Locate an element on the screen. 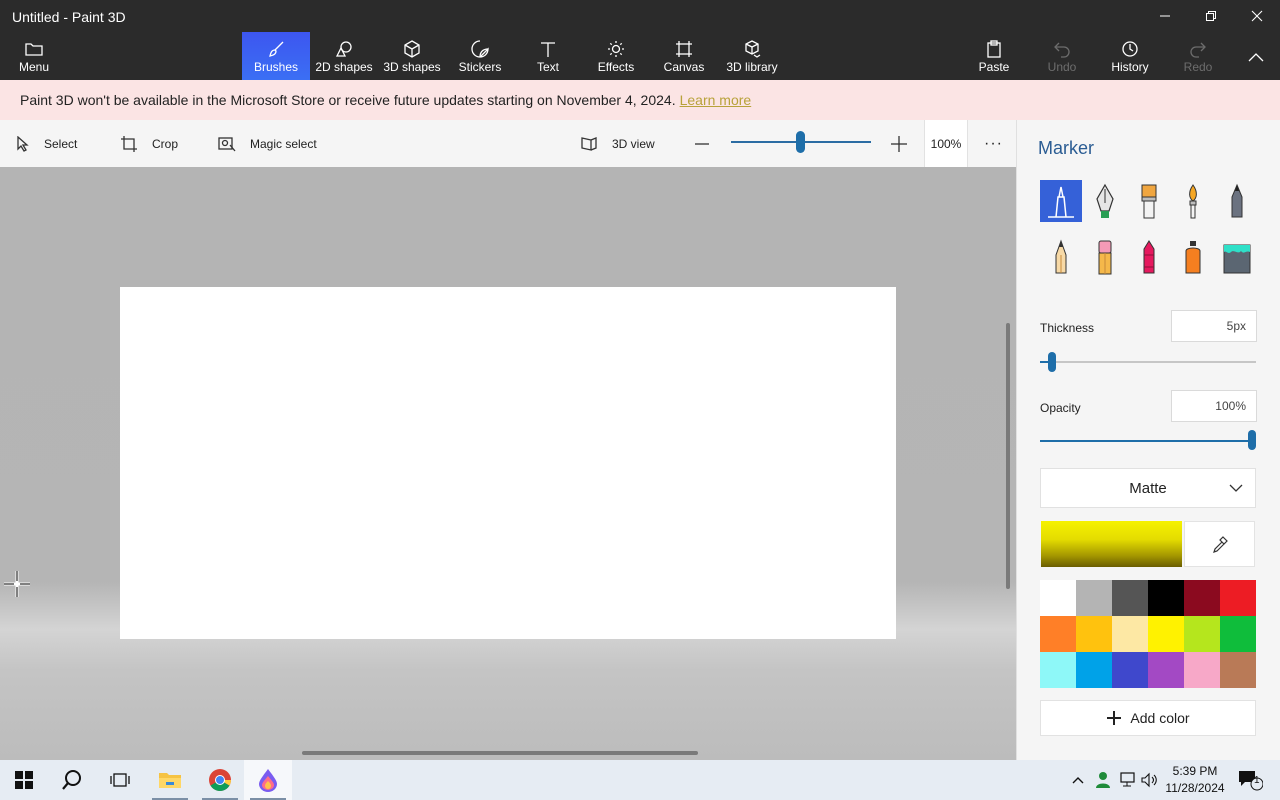 Image resolution: width=1280 pixels, height=800 pixels. history-icon is located at coordinates (1130, 49).